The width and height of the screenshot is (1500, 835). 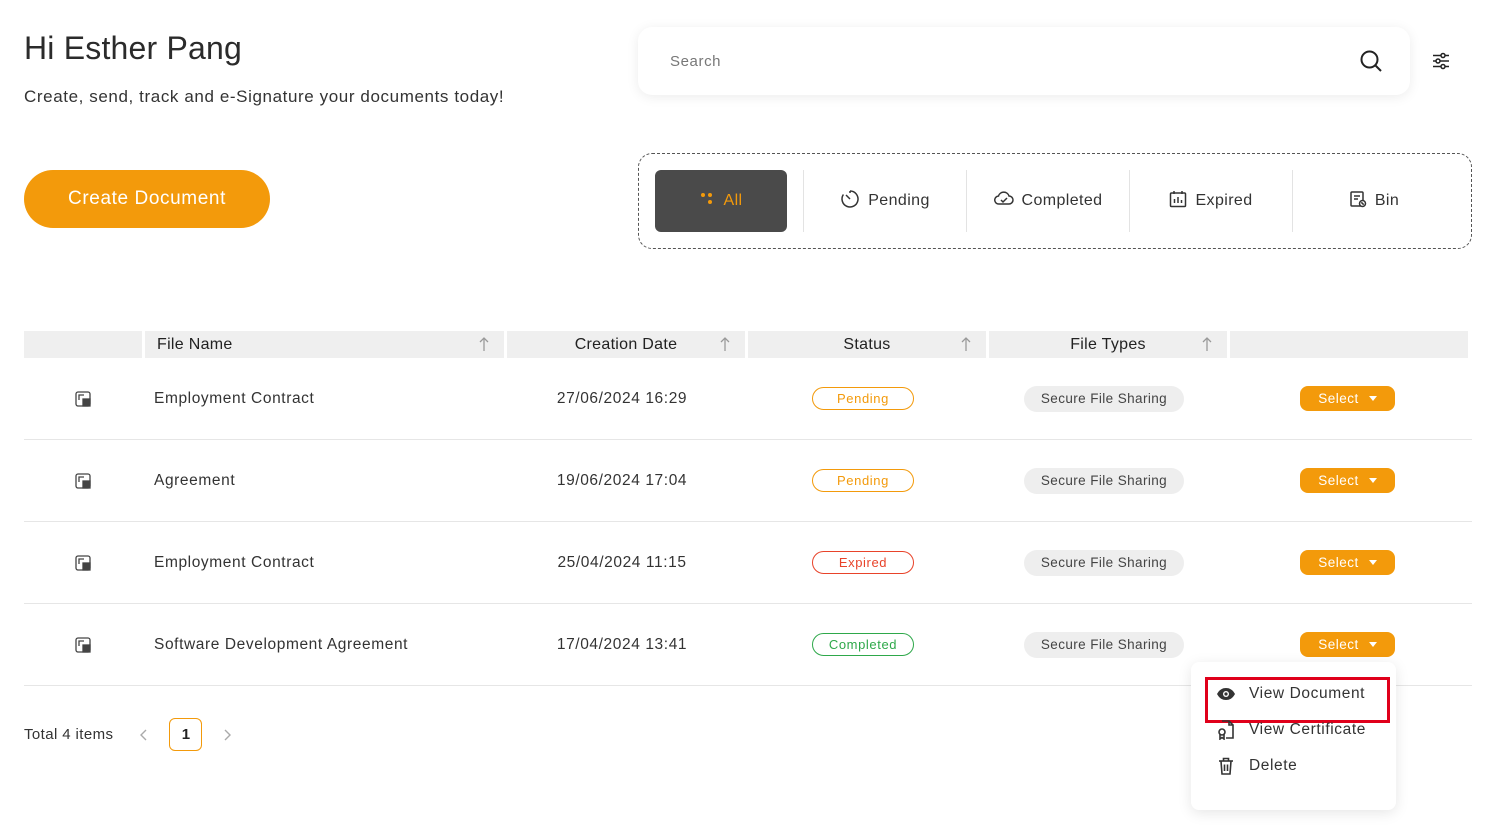 What do you see at coordinates (1014, 61) in the screenshot?
I see `search-input` at bounding box center [1014, 61].